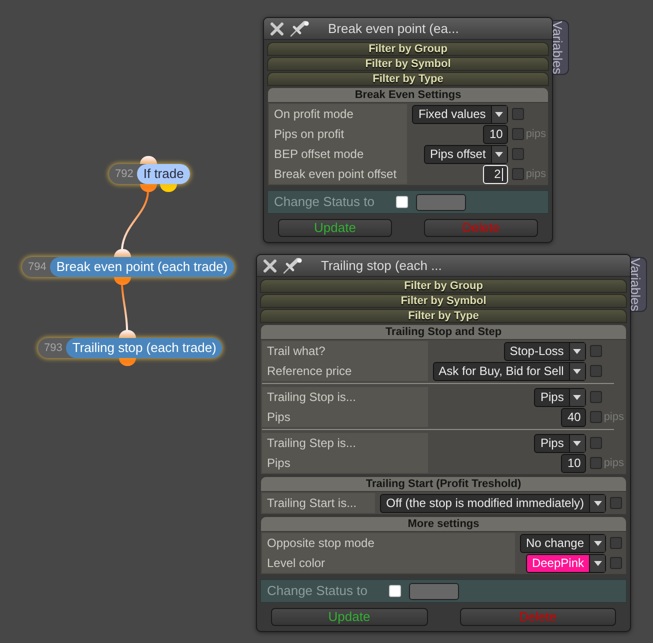 This screenshot has height=643, width=653. Describe the element at coordinates (493, 503) in the screenshot. I see `dropdown-select: Off (the stop is modified immediately)` at that location.